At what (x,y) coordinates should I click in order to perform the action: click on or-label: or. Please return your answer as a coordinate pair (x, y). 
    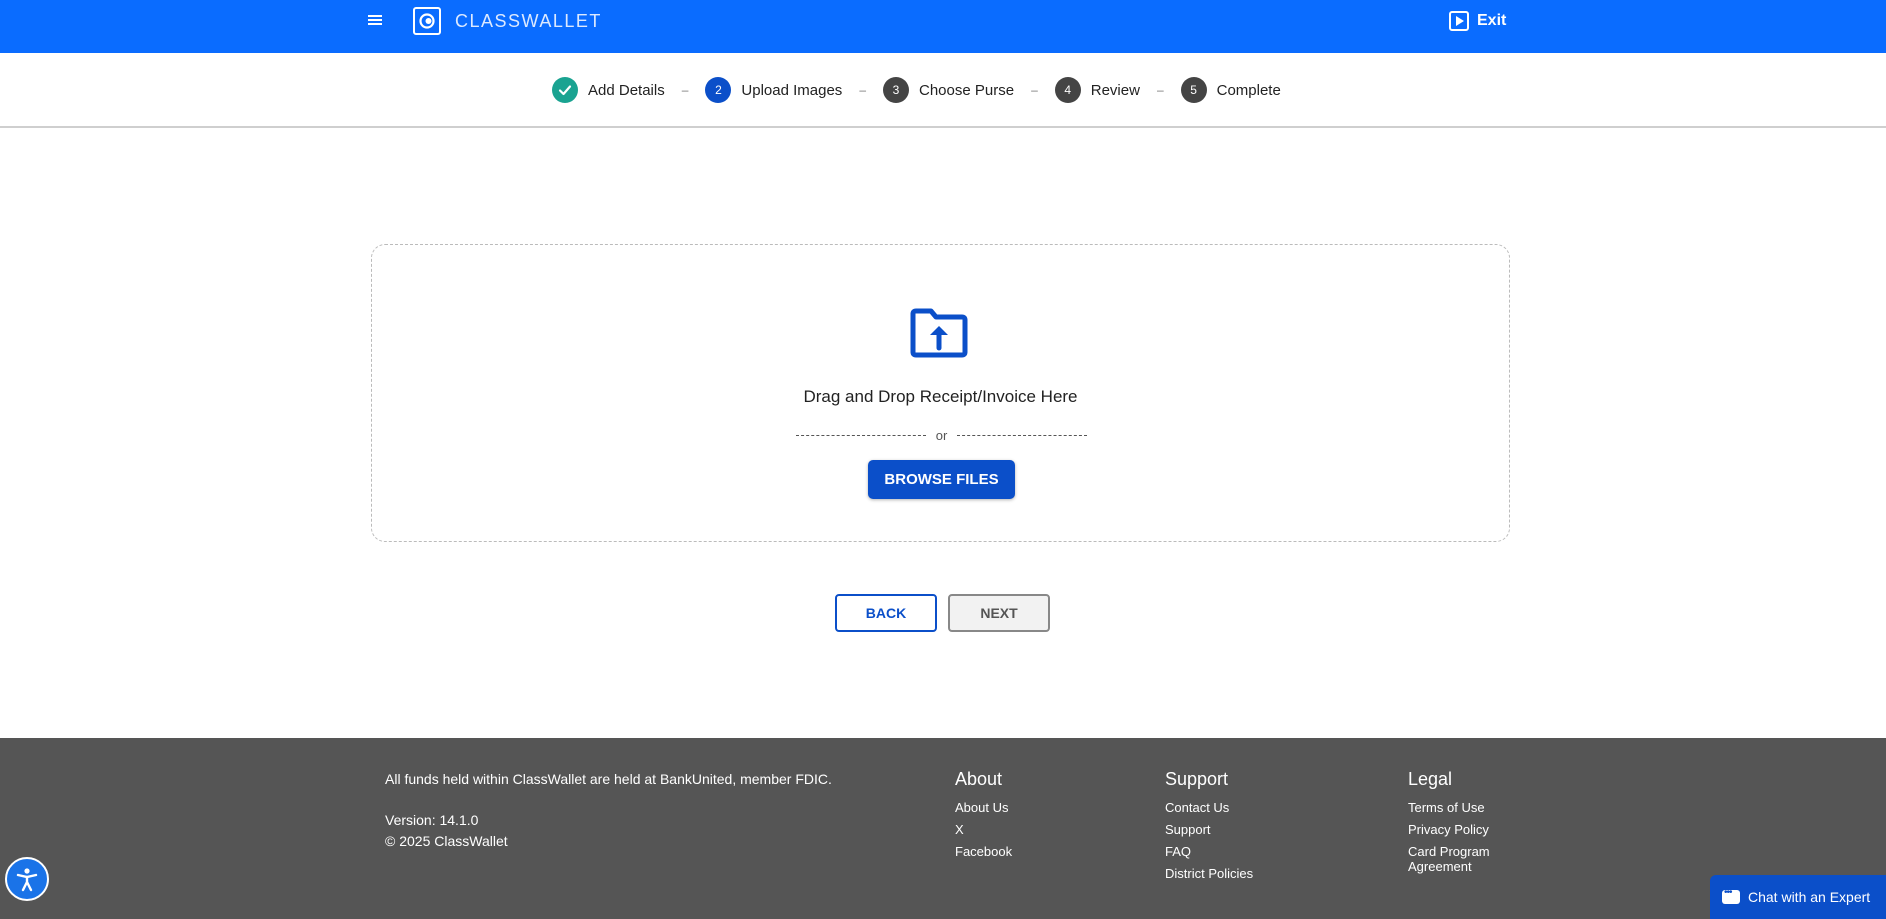
    Looking at the image, I should click on (941, 435).